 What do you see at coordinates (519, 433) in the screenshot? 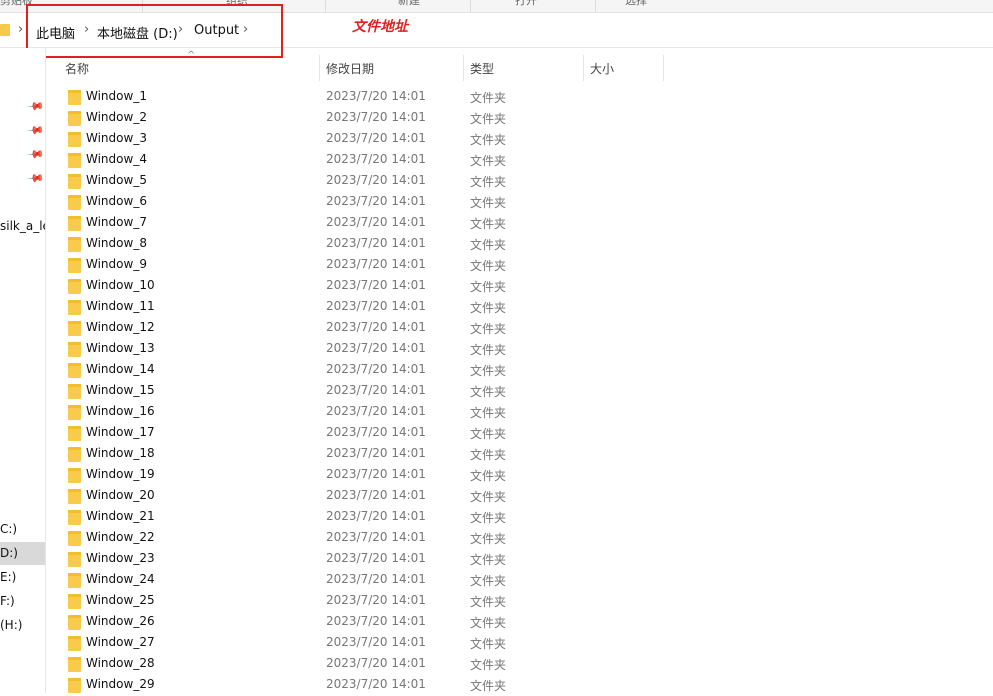
I see `file-row: Window_17 2023/7/20 14:01 文件夹` at bounding box center [519, 433].